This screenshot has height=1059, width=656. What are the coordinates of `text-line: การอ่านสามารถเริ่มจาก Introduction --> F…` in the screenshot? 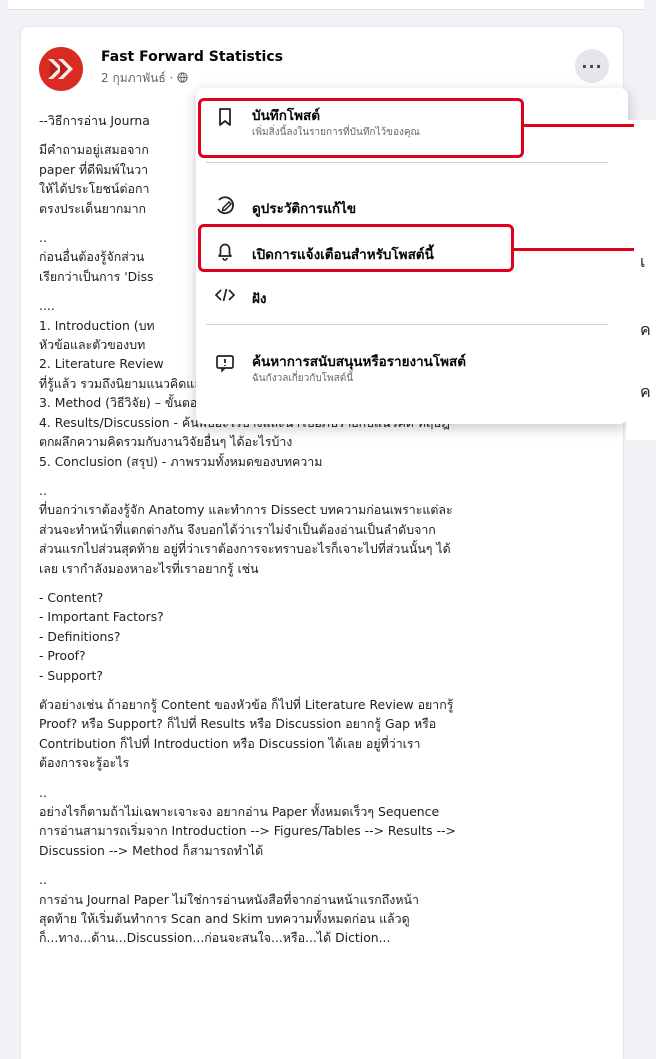 It's located at (247, 831).